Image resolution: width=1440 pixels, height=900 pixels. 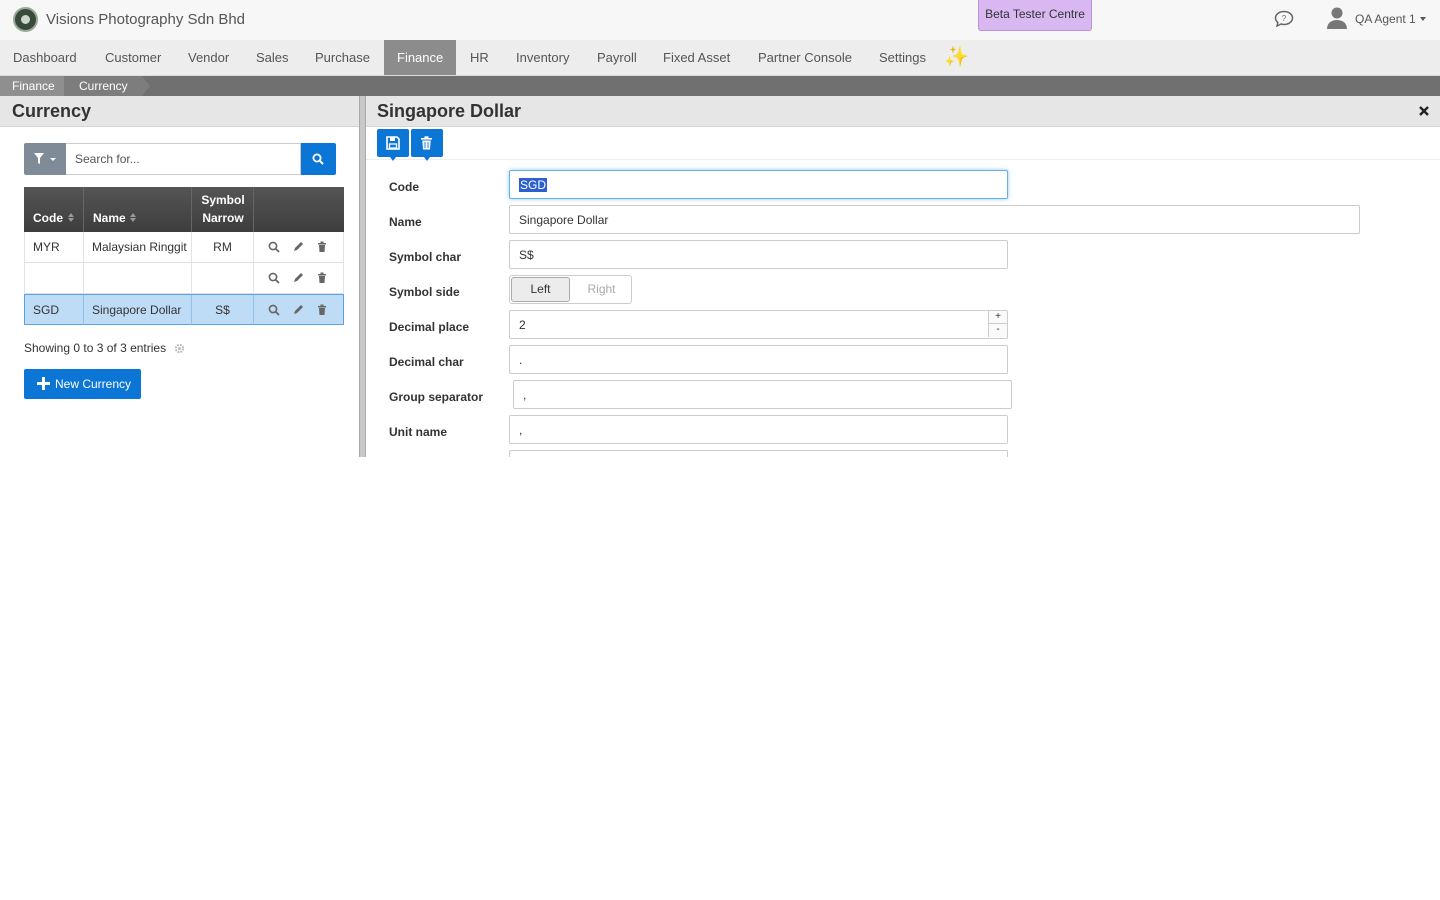 I want to click on nav-item-purchase: Purchase, so click(x=342, y=57).